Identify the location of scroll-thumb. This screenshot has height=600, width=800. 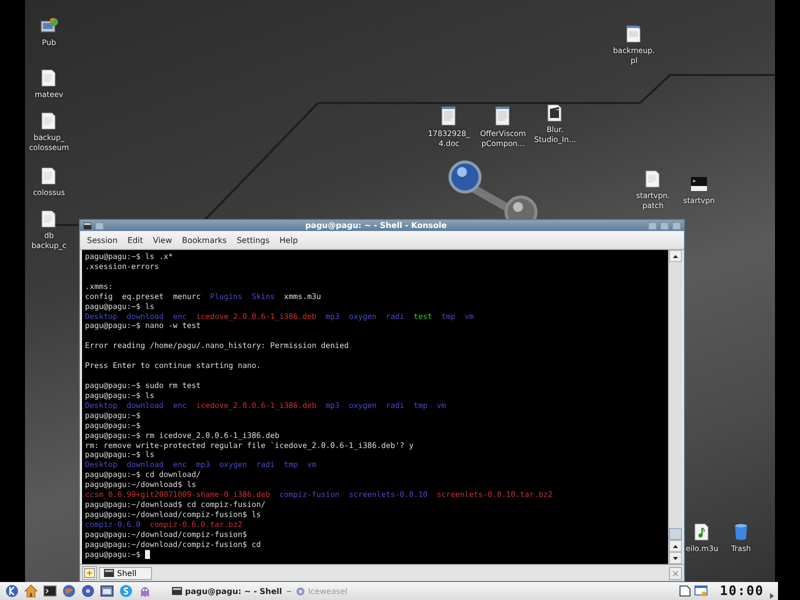
(675, 534).